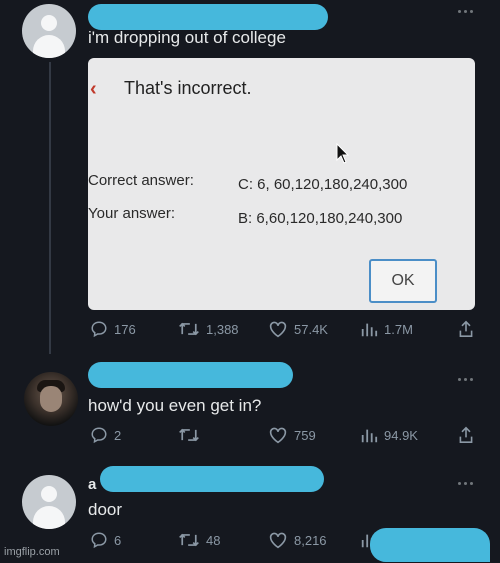 The width and height of the screenshot is (500, 563). I want to click on redacted-view-count, so click(430, 545).